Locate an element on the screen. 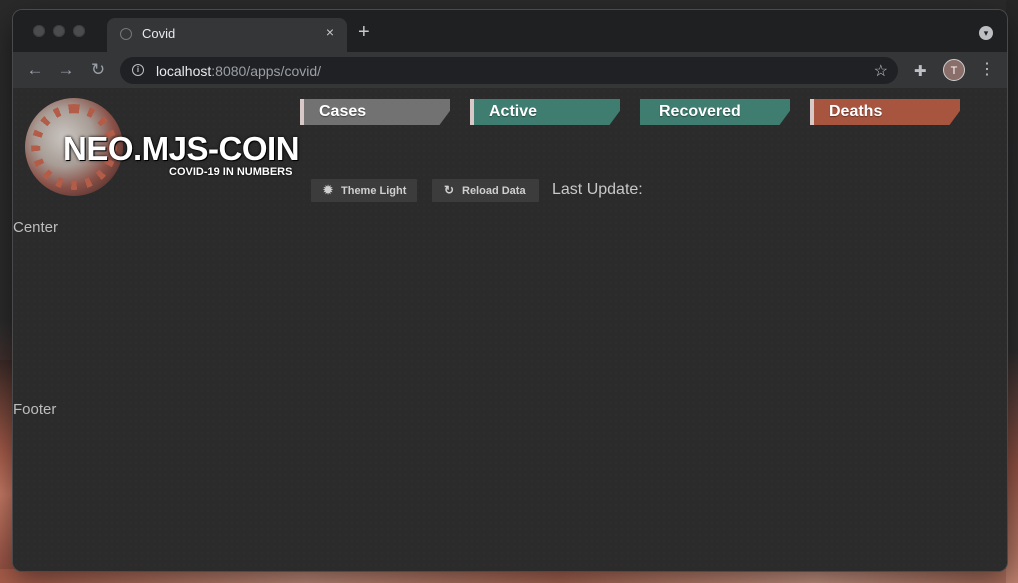  star-icon: ☆ is located at coordinates (881, 71).